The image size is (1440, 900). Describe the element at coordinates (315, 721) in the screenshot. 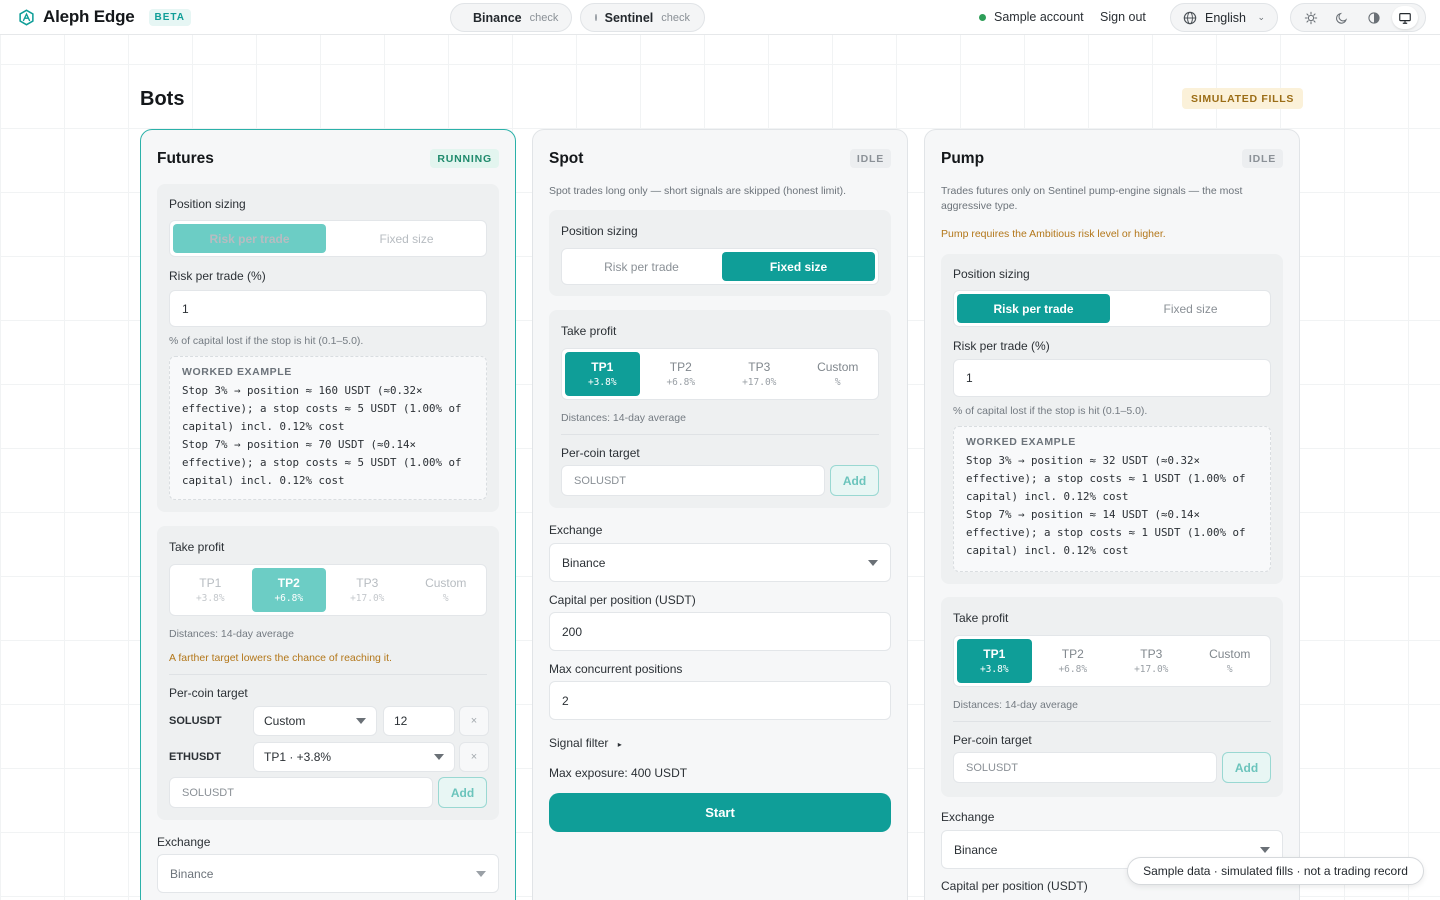

I see `per-coin-mode-select: Custom` at that location.